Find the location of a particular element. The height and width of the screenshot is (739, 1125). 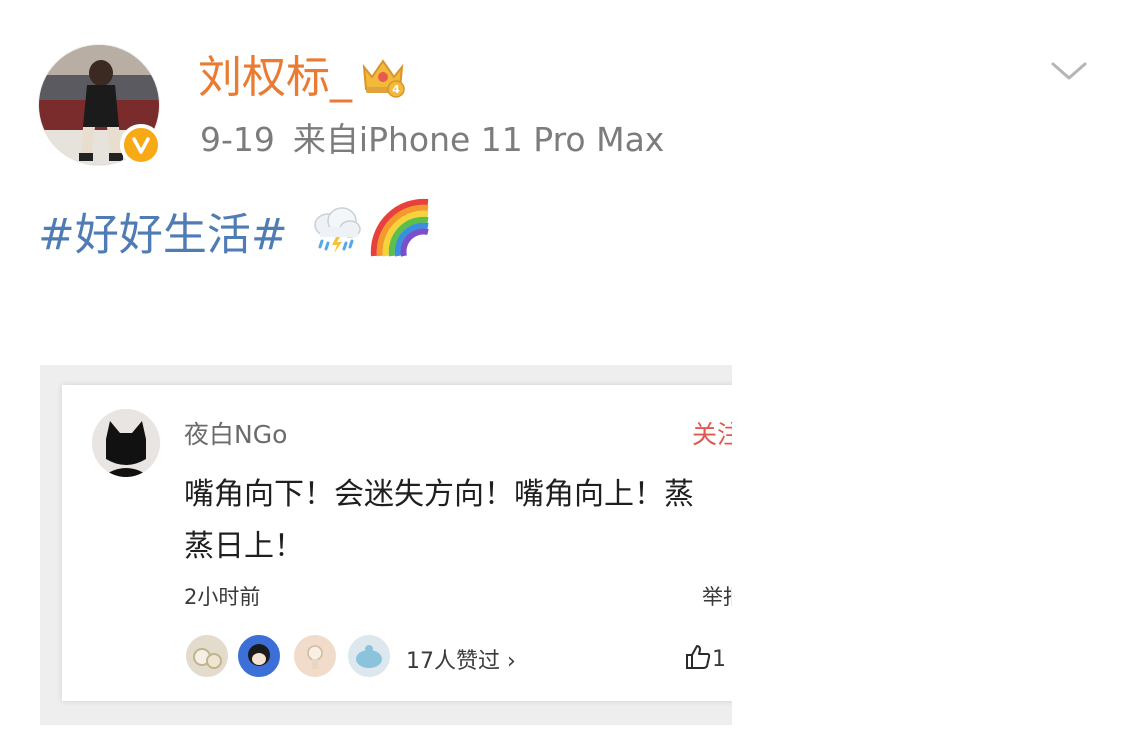

post-meta: 9-19 来自iPhone 11 Pro Max is located at coordinates (432, 140).